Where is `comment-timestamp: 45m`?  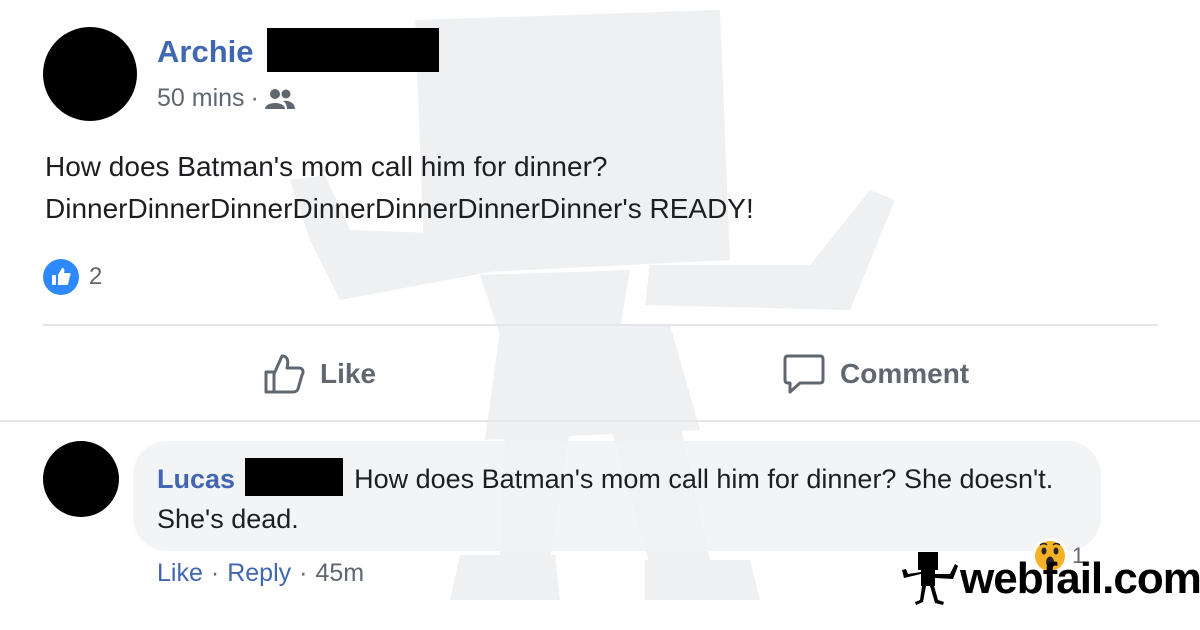 comment-timestamp: 45m is located at coordinates (339, 573).